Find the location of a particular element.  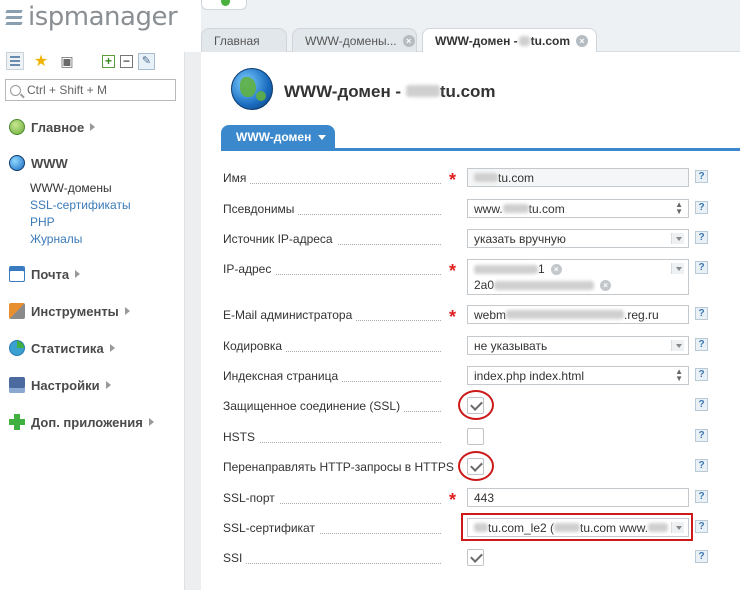

sidebar-scrollbar is located at coordinates (192, 321).